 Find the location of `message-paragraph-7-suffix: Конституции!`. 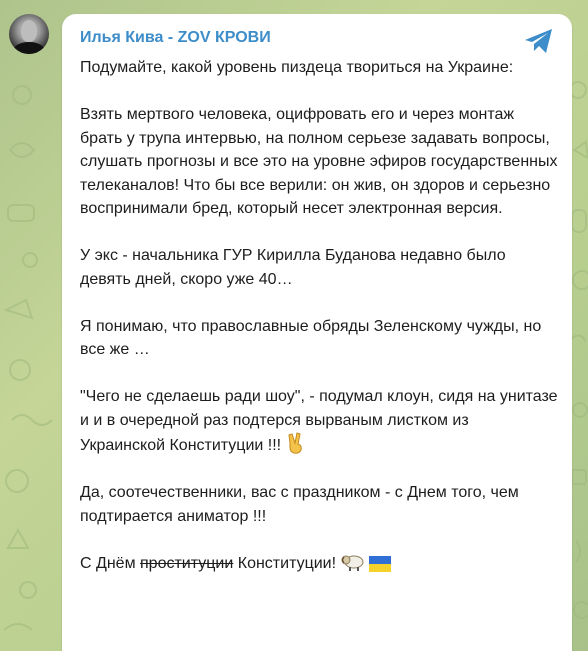

message-paragraph-7-suffix: Конституции! is located at coordinates (287, 563).